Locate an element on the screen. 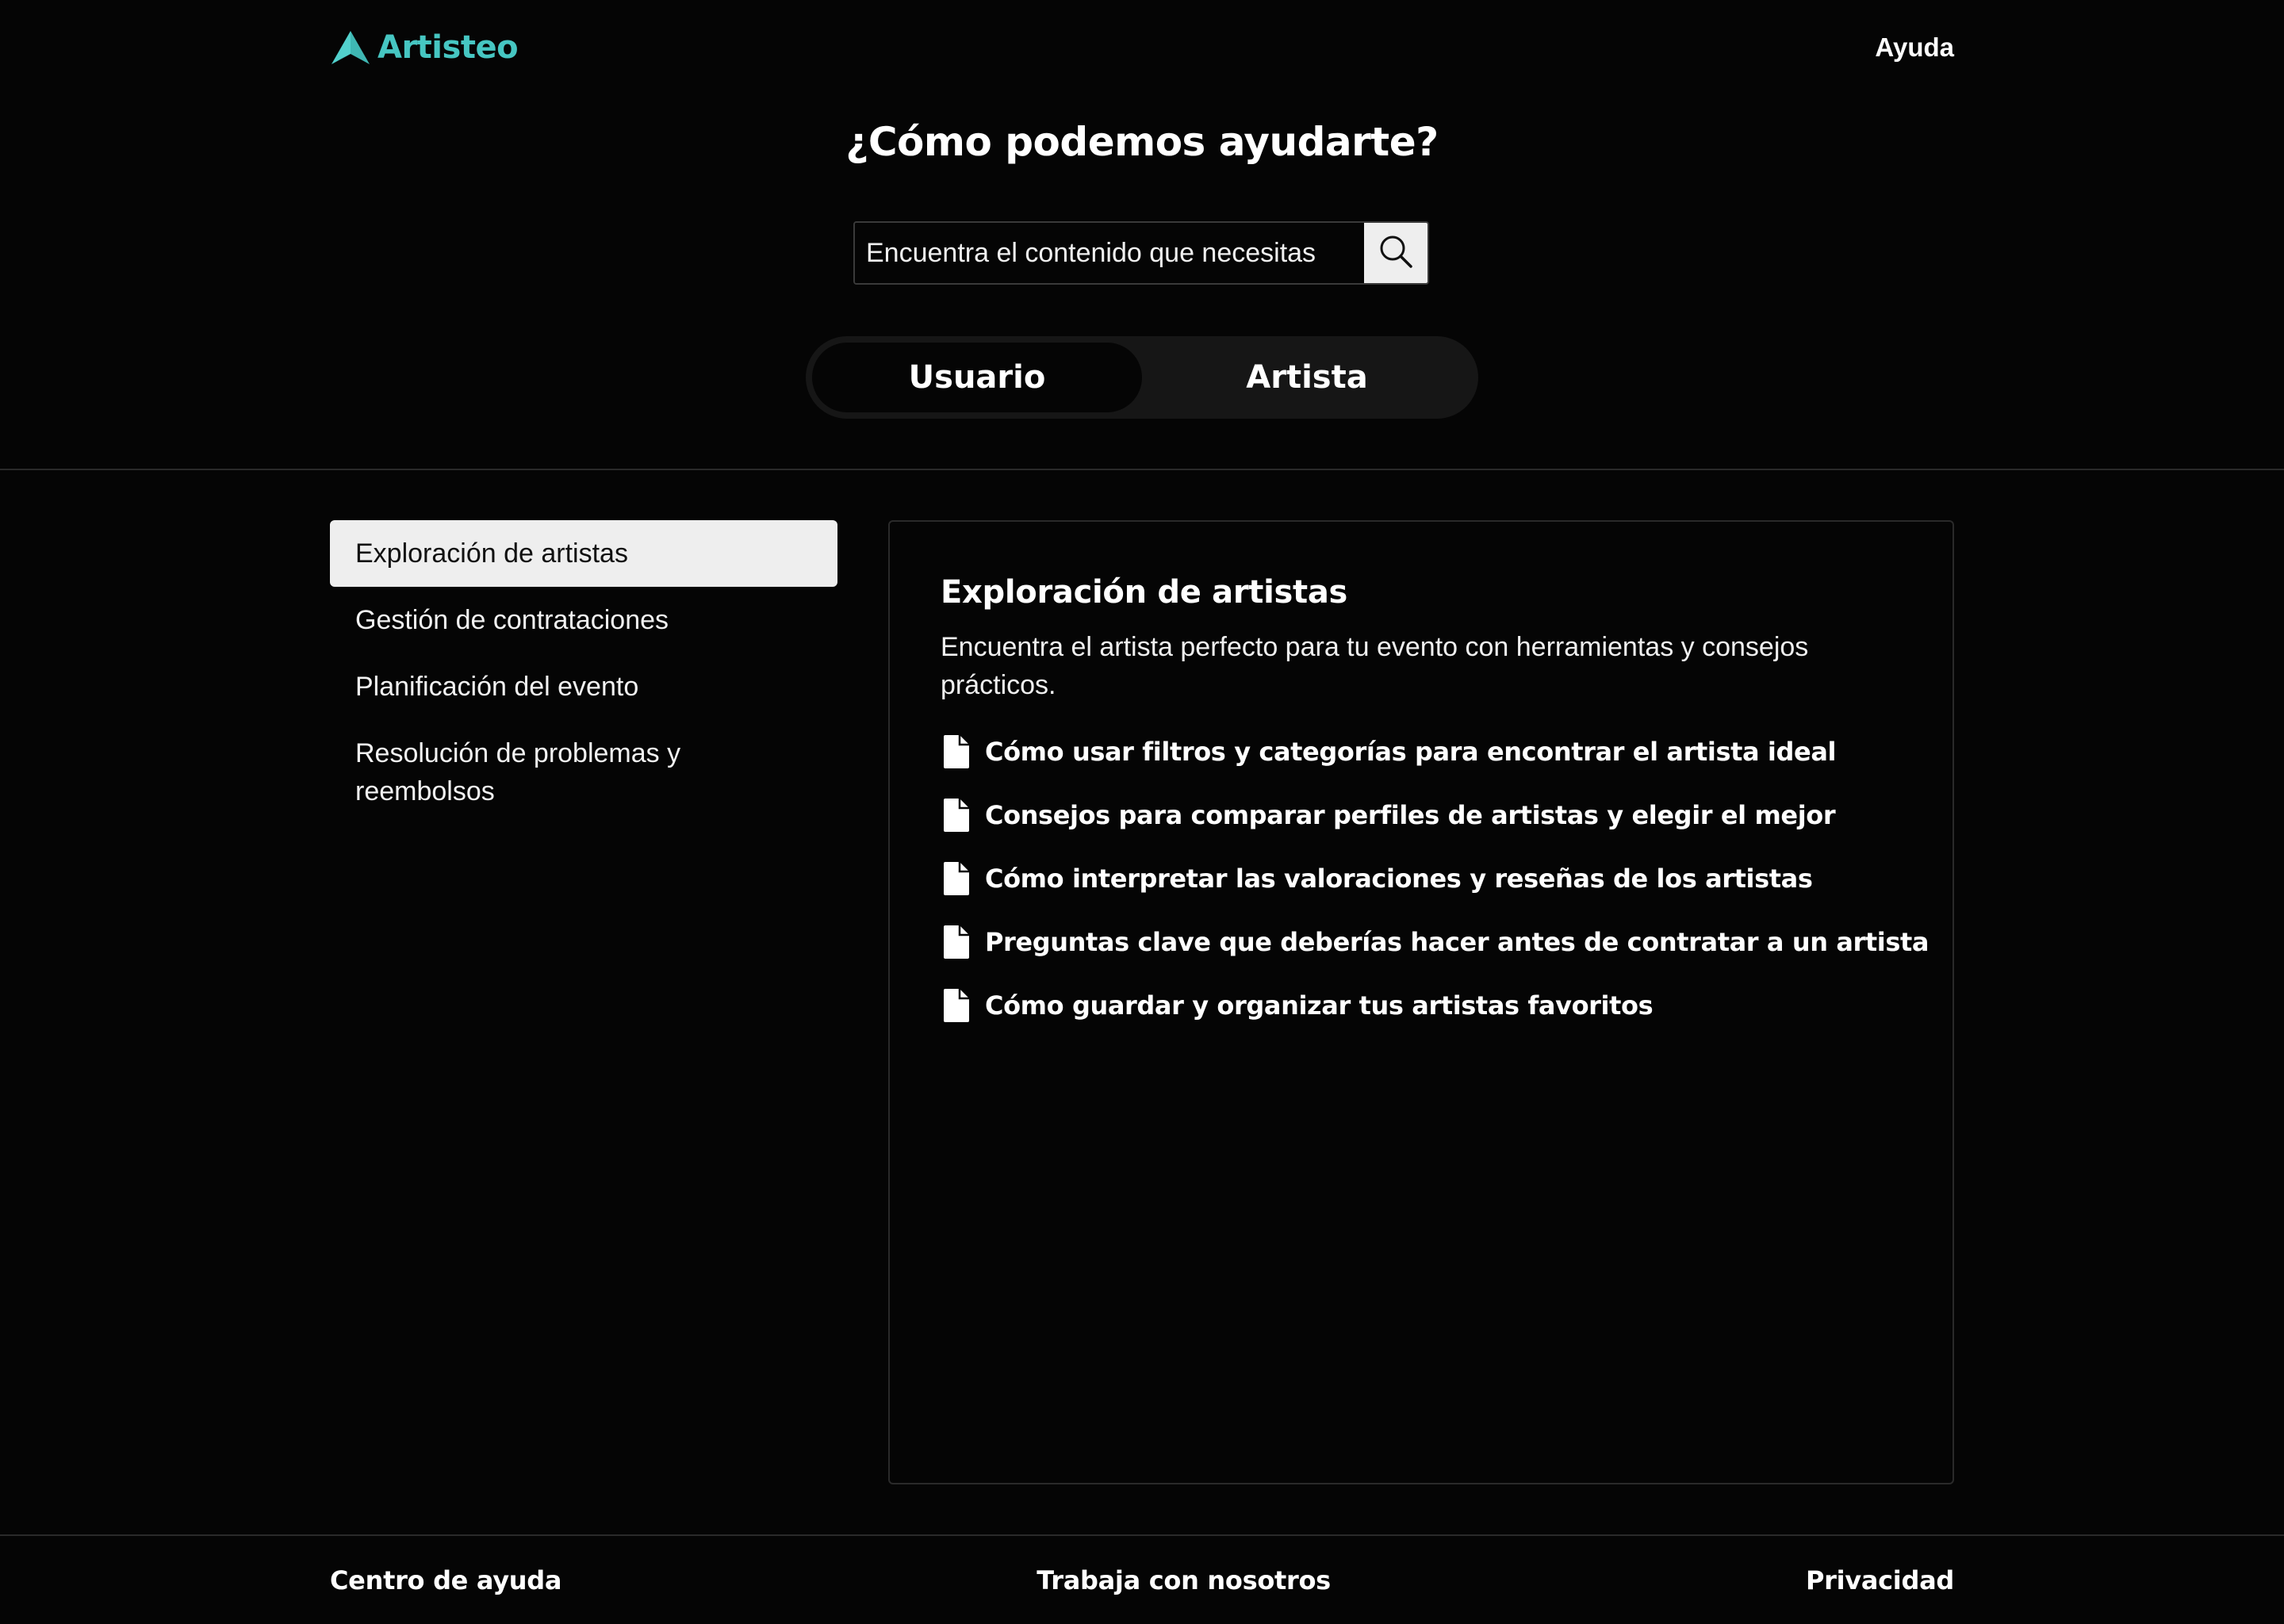 This screenshot has width=2284, height=1624. search-input is located at coordinates (1109, 253).